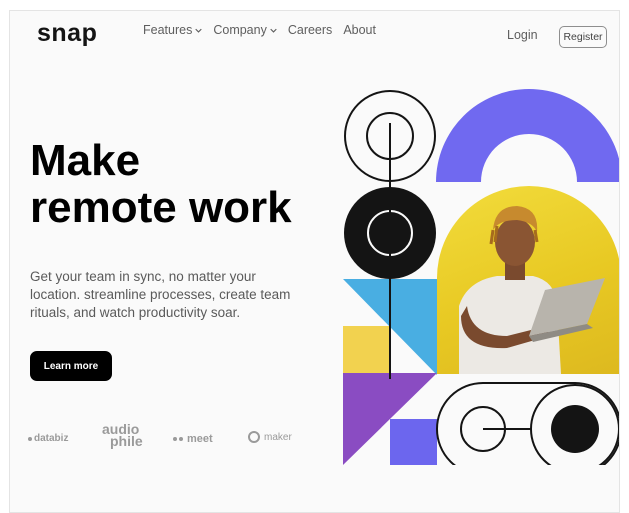  I want to click on nav-features-label: Features, so click(168, 30).